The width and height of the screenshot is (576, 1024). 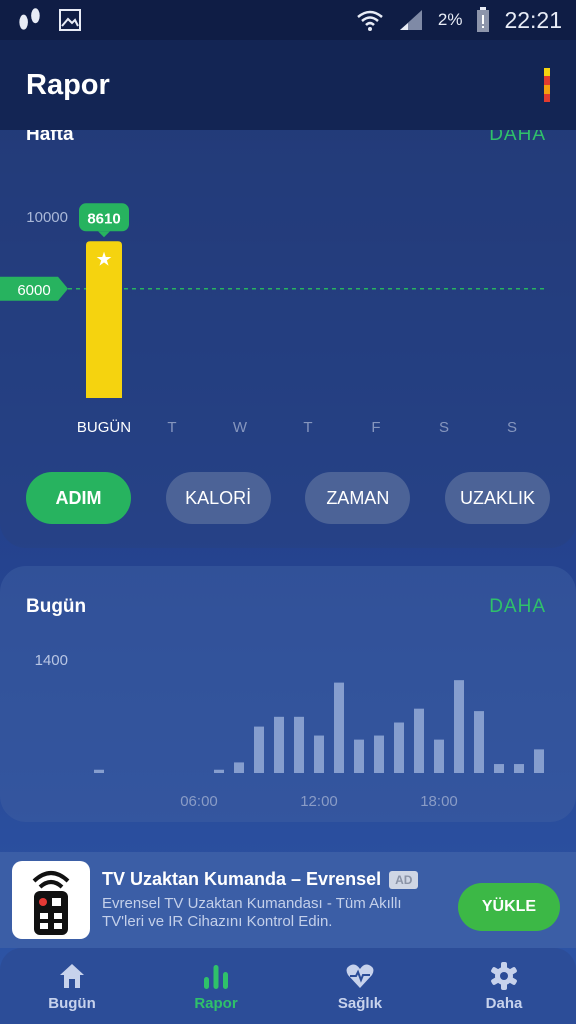 What do you see at coordinates (439, 801) in the screenshot?
I see `day-x-tick: 18:00` at bounding box center [439, 801].